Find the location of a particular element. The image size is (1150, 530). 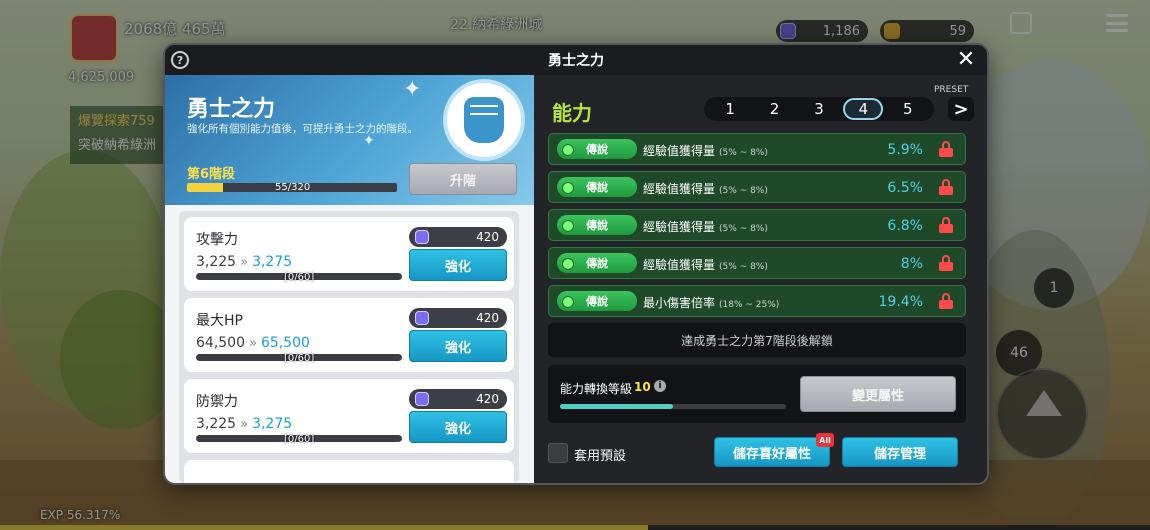

ability-row: 傳說 經驗值獲得量 (5% ~ 8%) 8% is located at coordinates (757, 263).